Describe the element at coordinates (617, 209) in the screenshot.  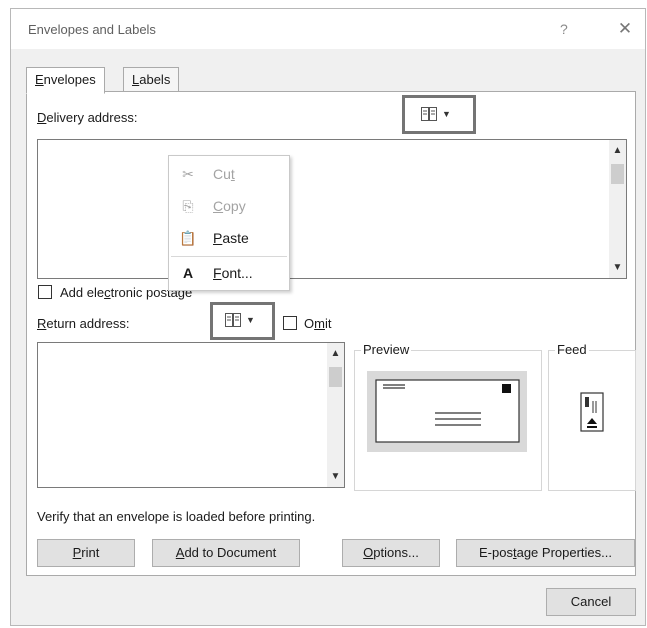
I see `delivery-scrollbar: ▲ ▼` at that location.